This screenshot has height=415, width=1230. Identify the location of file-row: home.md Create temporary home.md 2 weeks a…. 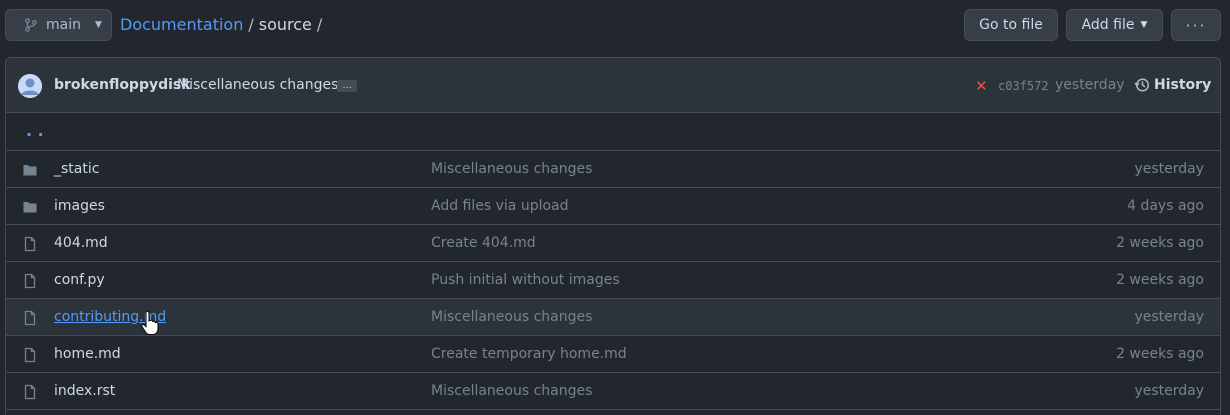
(613, 354).